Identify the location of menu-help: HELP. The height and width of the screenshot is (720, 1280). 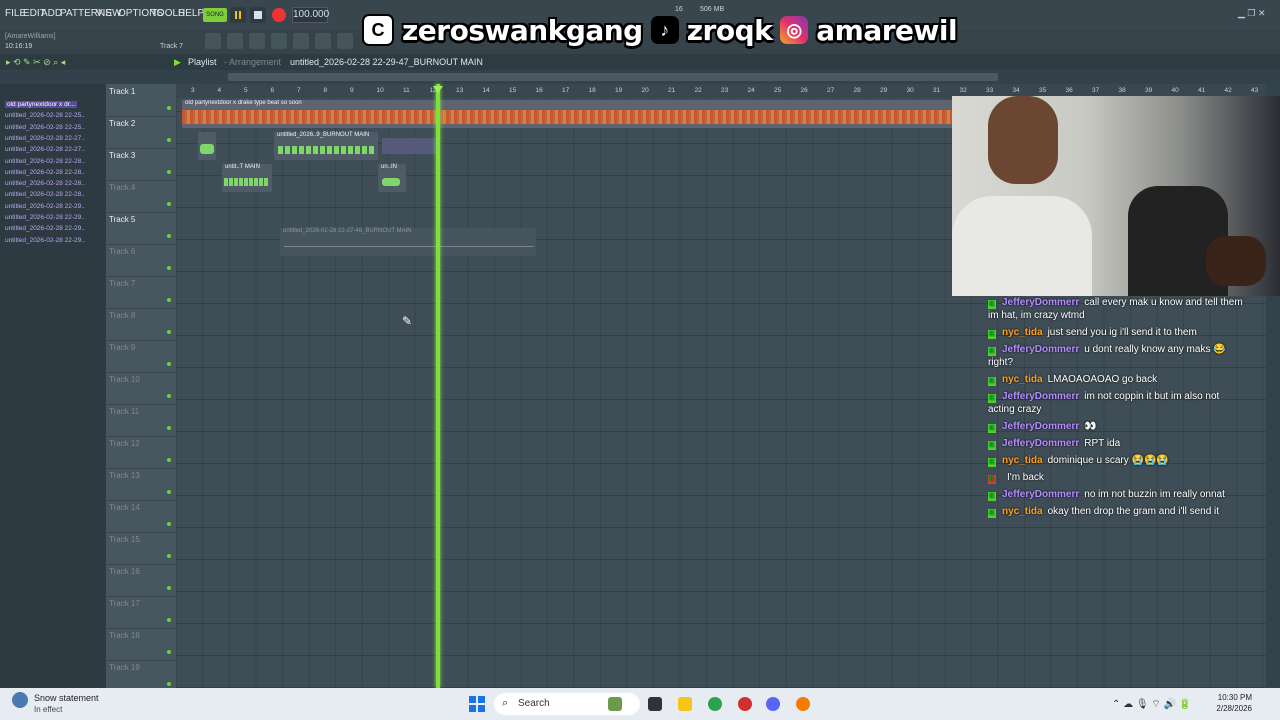
(191, 13).